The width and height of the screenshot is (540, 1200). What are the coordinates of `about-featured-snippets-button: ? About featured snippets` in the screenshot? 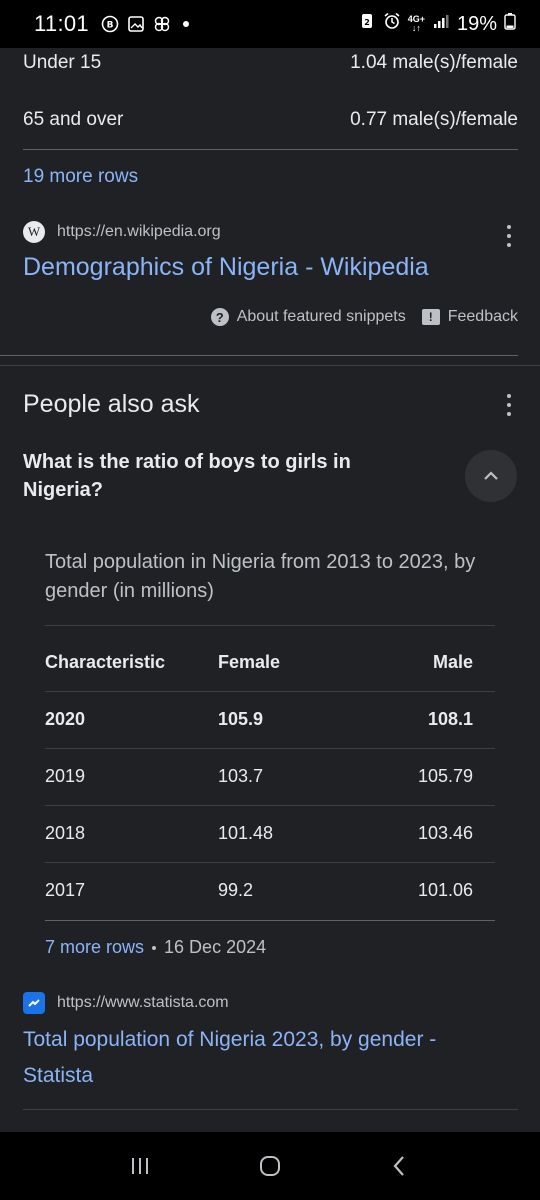 It's located at (308, 317).